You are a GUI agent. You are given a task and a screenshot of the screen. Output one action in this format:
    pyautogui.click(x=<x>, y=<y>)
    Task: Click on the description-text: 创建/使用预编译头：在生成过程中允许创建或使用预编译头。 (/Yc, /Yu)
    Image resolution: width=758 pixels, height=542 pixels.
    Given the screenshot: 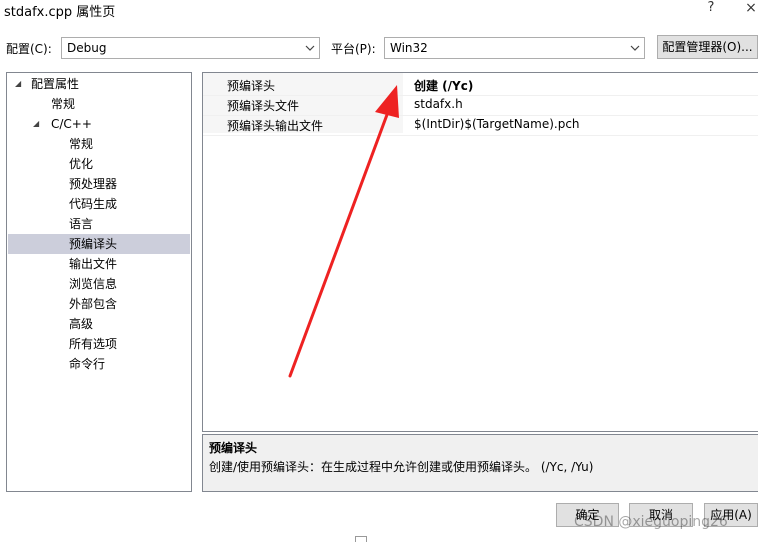 What is the action you would take?
    pyautogui.click(x=401, y=467)
    